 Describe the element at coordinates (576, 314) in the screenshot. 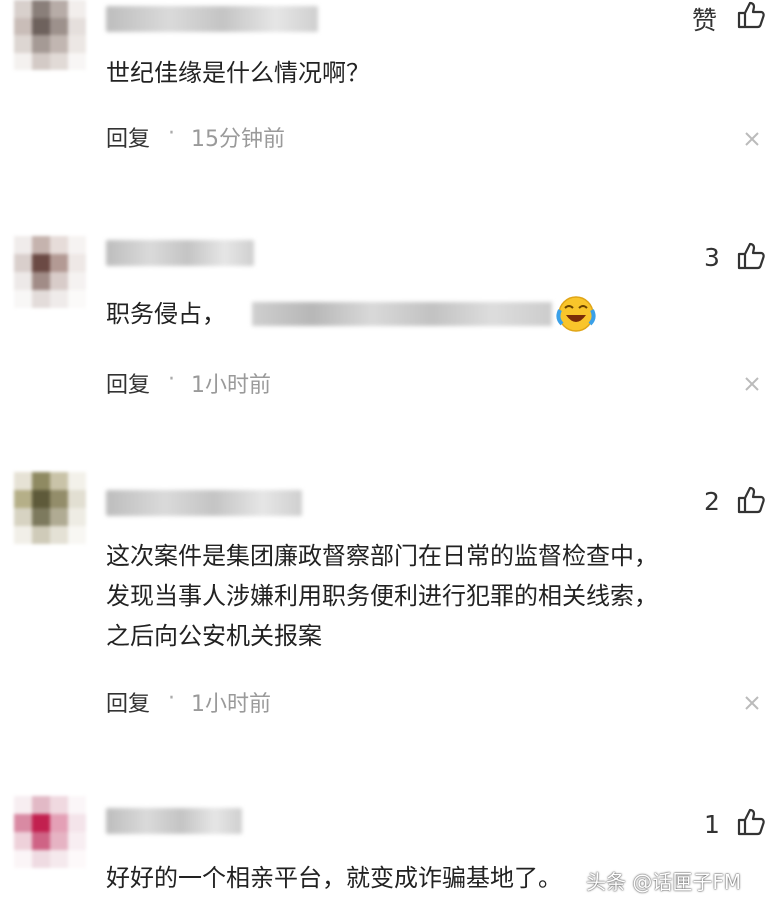

I see `crying-laughing-emoji-icon` at that location.